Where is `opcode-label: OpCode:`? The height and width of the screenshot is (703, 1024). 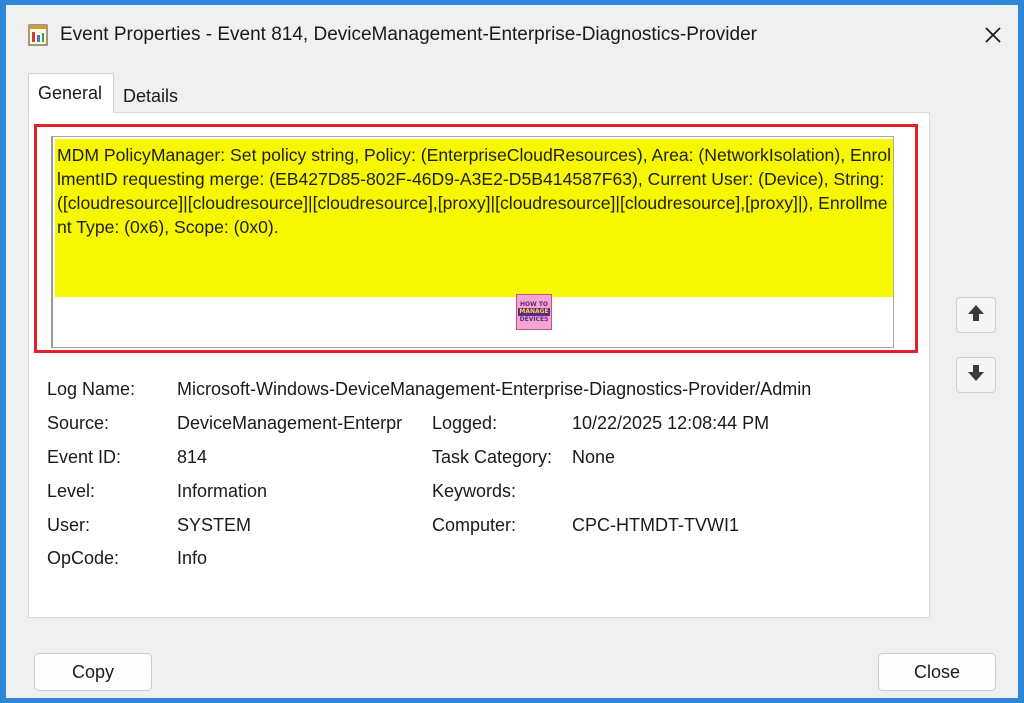
opcode-label: OpCode: is located at coordinates (83, 558).